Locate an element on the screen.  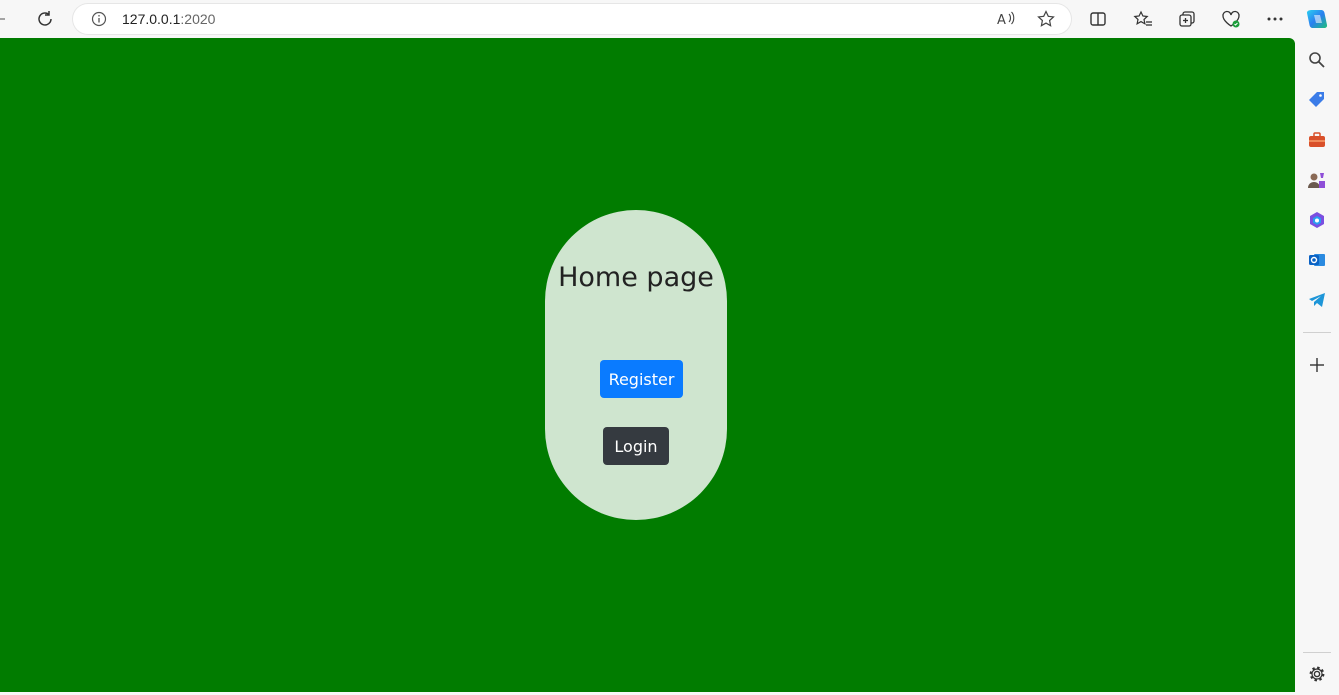
add-icon is located at coordinates (1317, 365).